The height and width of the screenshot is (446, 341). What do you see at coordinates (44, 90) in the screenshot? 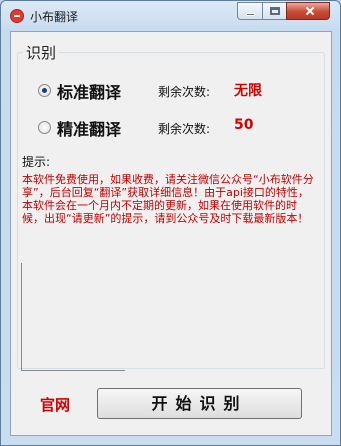
I see `radio-standard` at bounding box center [44, 90].